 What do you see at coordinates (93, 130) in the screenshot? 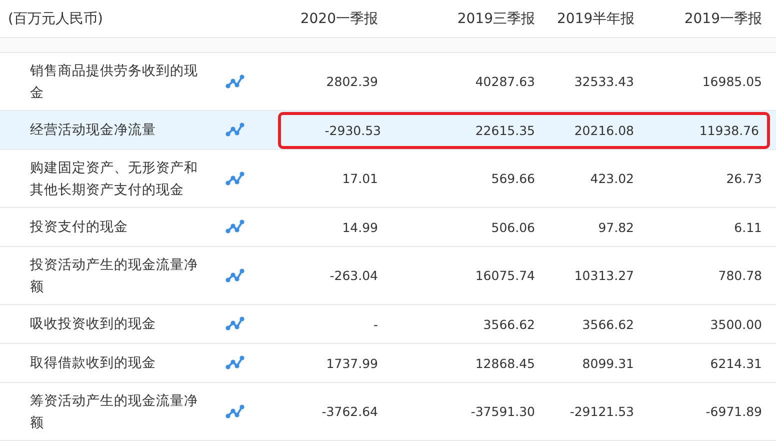
I see `row-label: 经营活动现金净流量` at bounding box center [93, 130].